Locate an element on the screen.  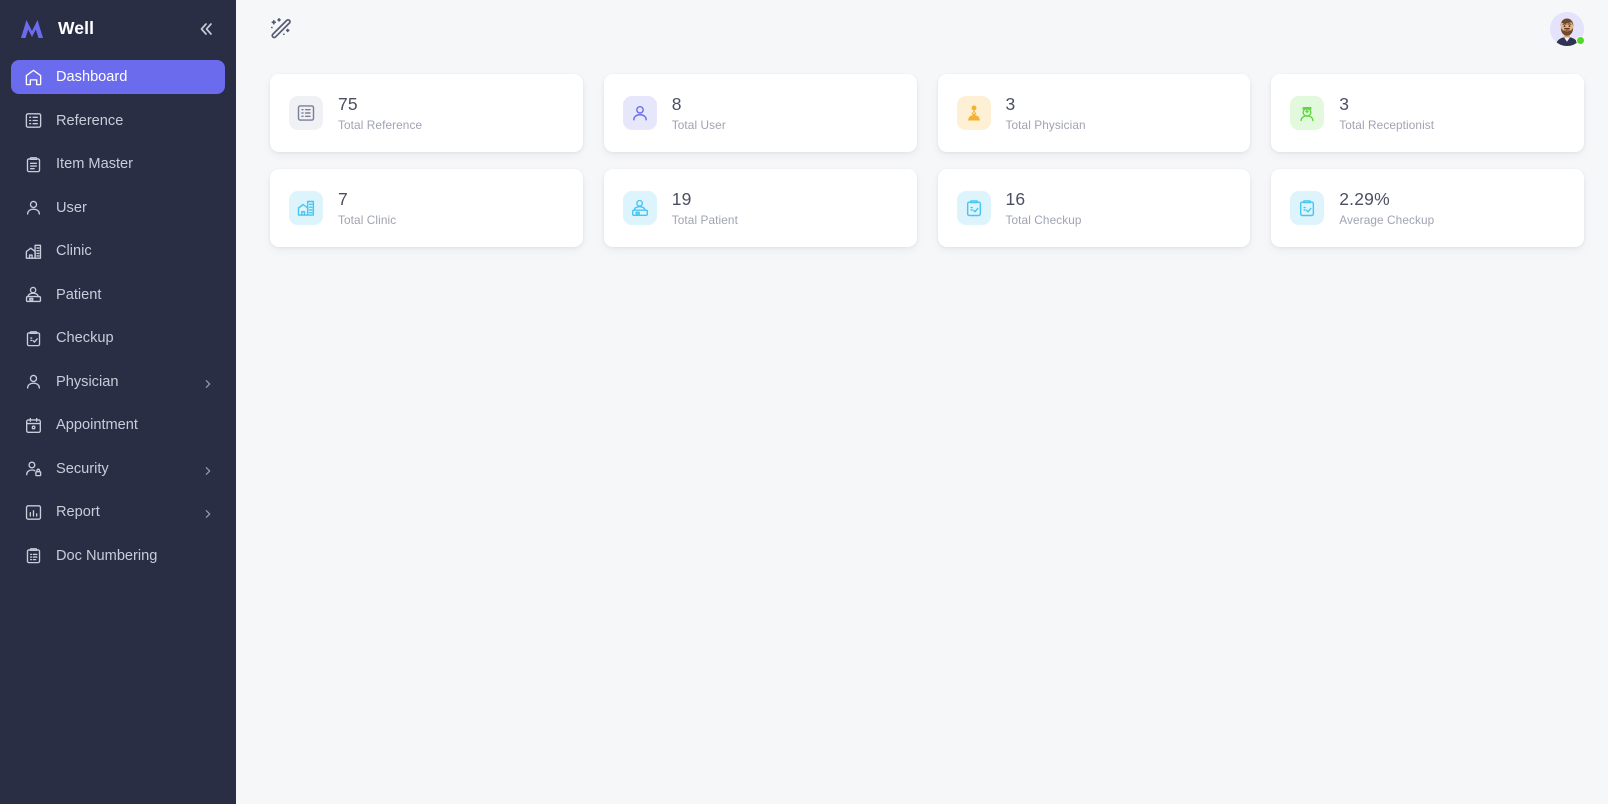
sidebar-item-reference: Reference is located at coordinates (118, 121).